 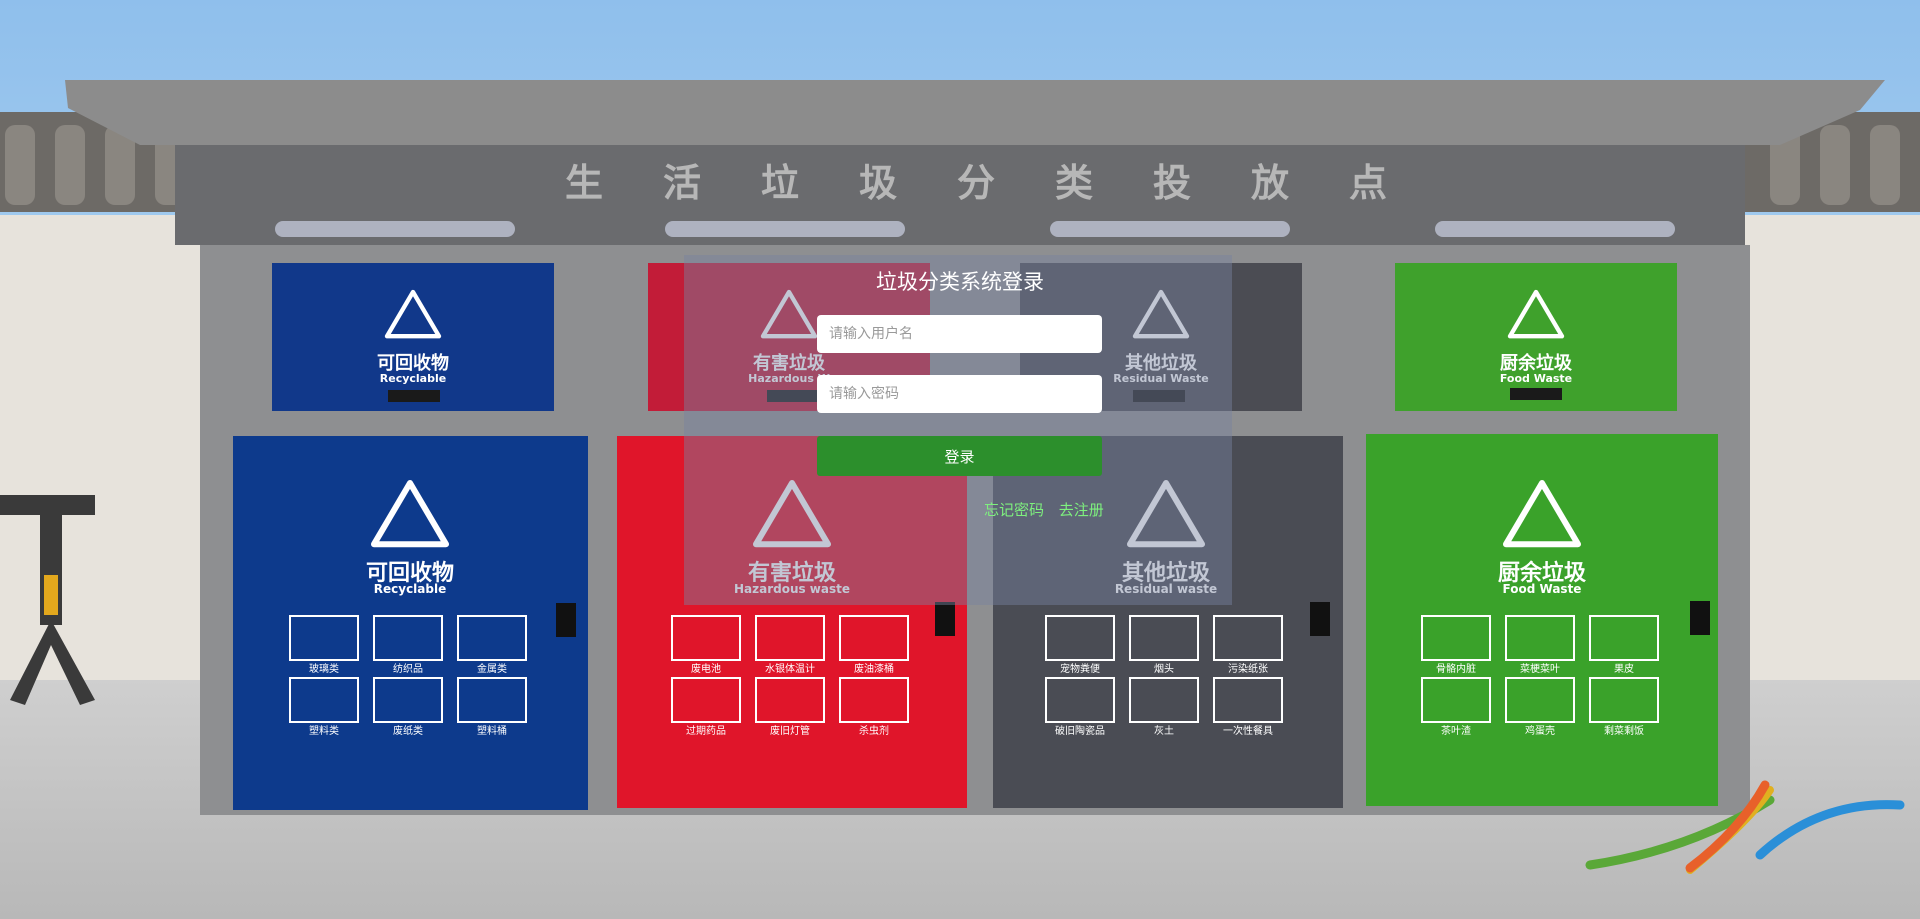 What do you see at coordinates (1080, 730) in the screenshot?
I see `item-label: 破旧陶瓷品` at bounding box center [1080, 730].